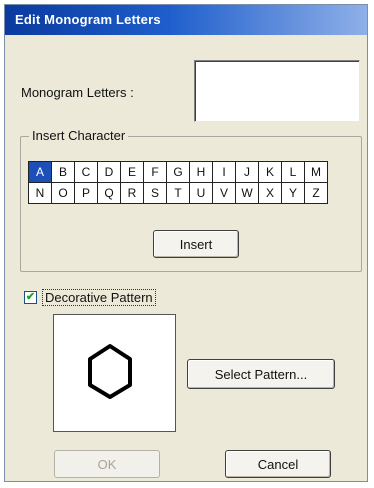 This screenshot has width=374, height=488. What do you see at coordinates (247, 193) in the screenshot?
I see `letter-cell-w: W` at bounding box center [247, 193].